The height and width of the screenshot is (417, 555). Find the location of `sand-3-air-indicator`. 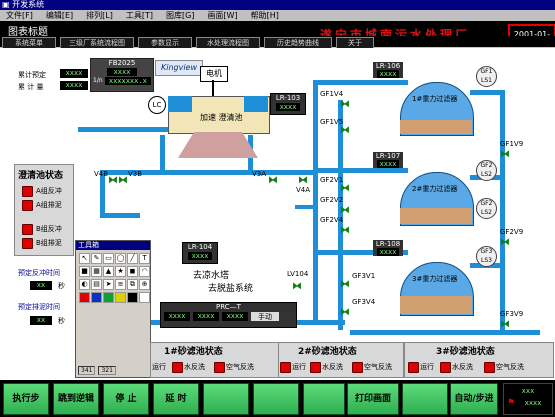

sand-3-air-indicator is located at coordinates (489, 367).